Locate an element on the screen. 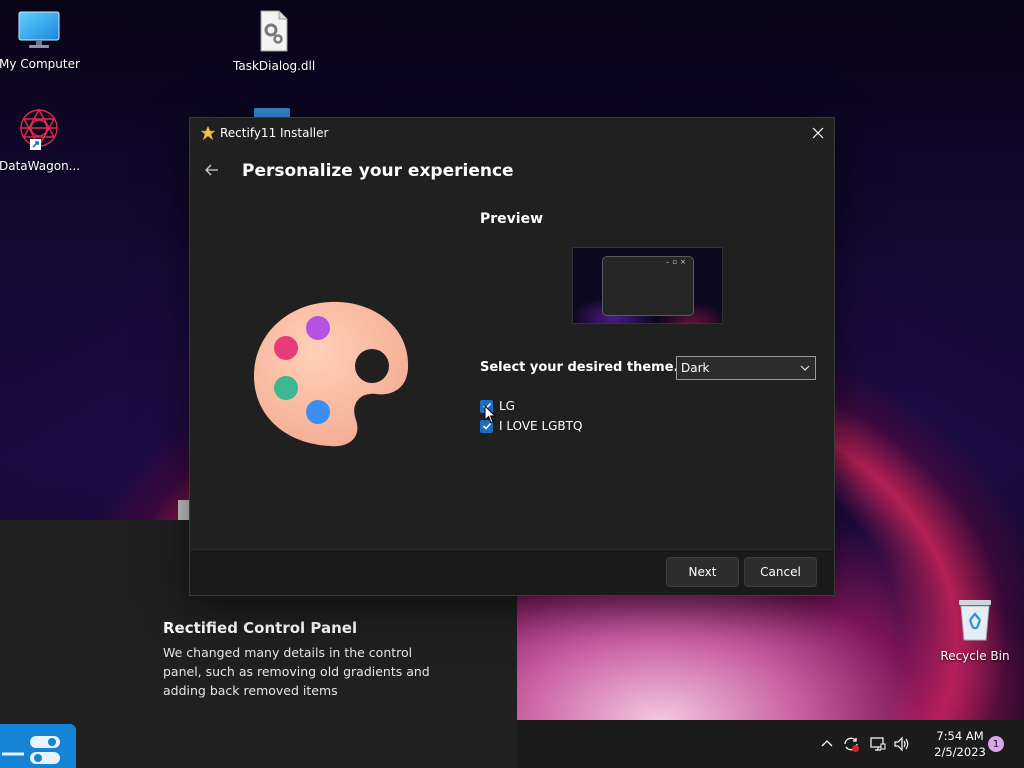 The image size is (1024, 768). desktop-icon-recycle-bin: Recycle Bin is located at coordinates (975, 630).